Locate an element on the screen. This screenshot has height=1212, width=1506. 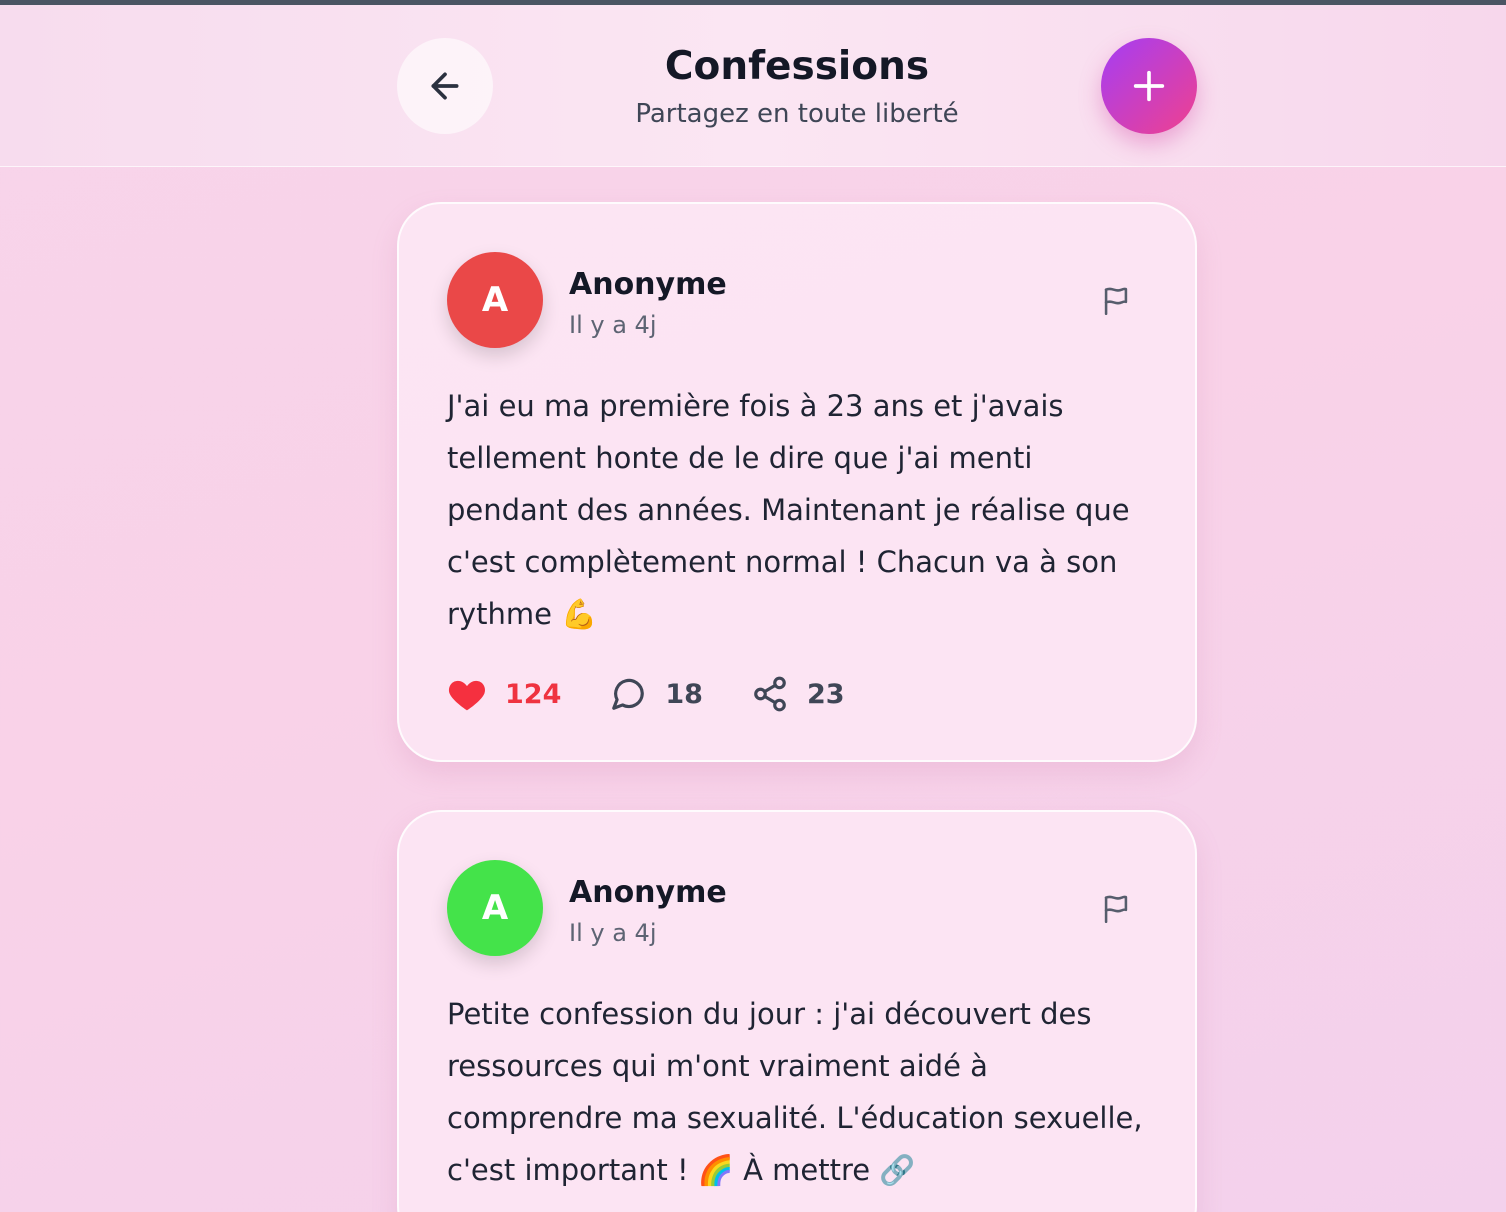
post-actions: 124 18 23 is located at coordinates (670, 694).